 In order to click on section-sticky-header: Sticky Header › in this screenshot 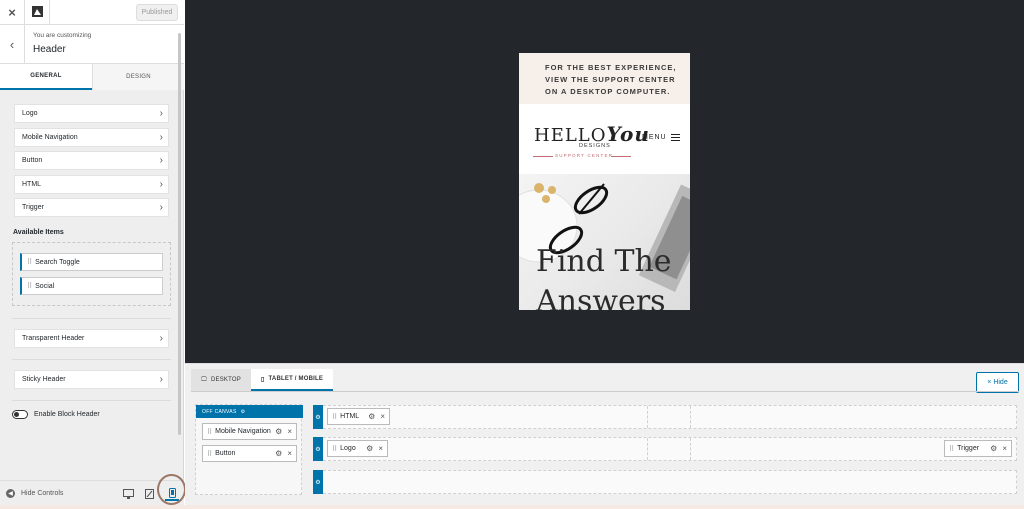, I will do `click(91, 379)`.